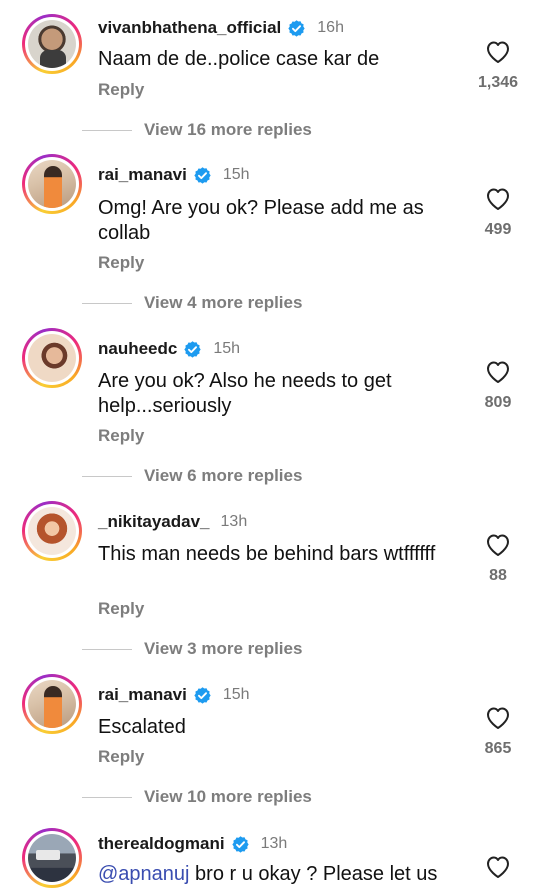 This screenshot has width=540, height=891. What do you see at coordinates (498, 559) in the screenshot?
I see `like-control: 88` at bounding box center [498, 559].